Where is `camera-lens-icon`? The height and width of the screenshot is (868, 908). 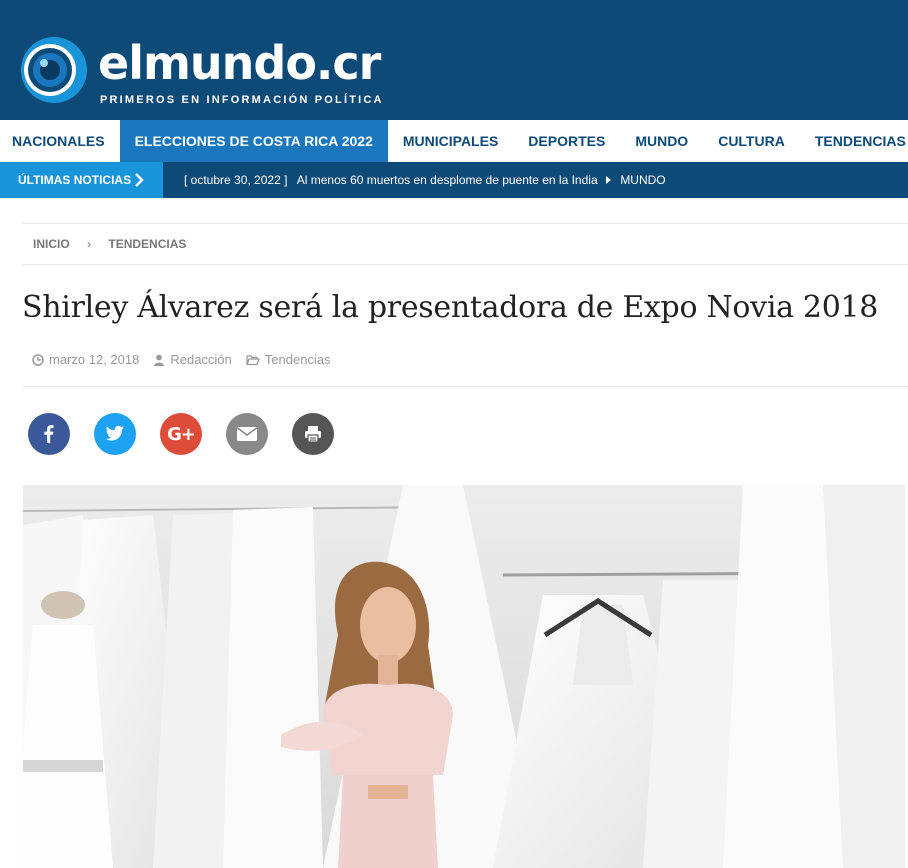 camera-lens-icon is located at coordinates (54, 70).